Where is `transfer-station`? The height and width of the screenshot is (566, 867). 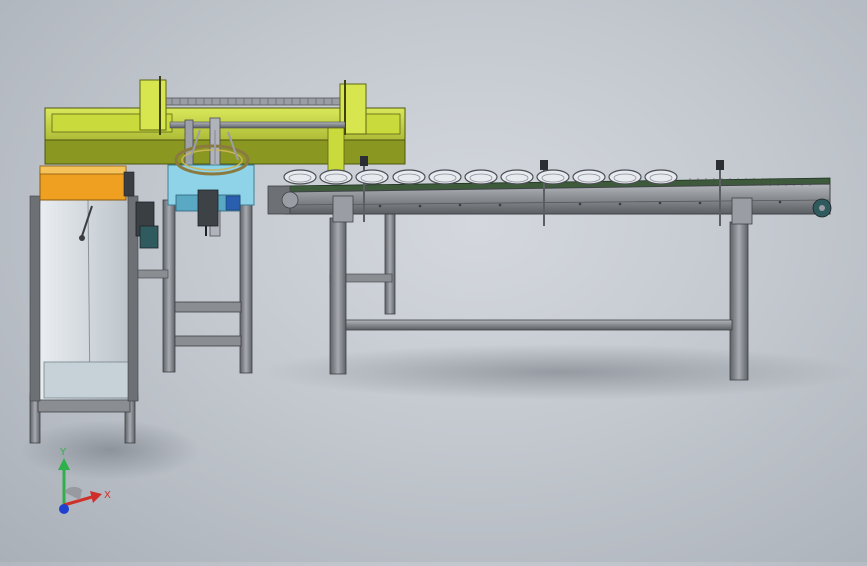
transfer-station is located at coordinates (196, 251).